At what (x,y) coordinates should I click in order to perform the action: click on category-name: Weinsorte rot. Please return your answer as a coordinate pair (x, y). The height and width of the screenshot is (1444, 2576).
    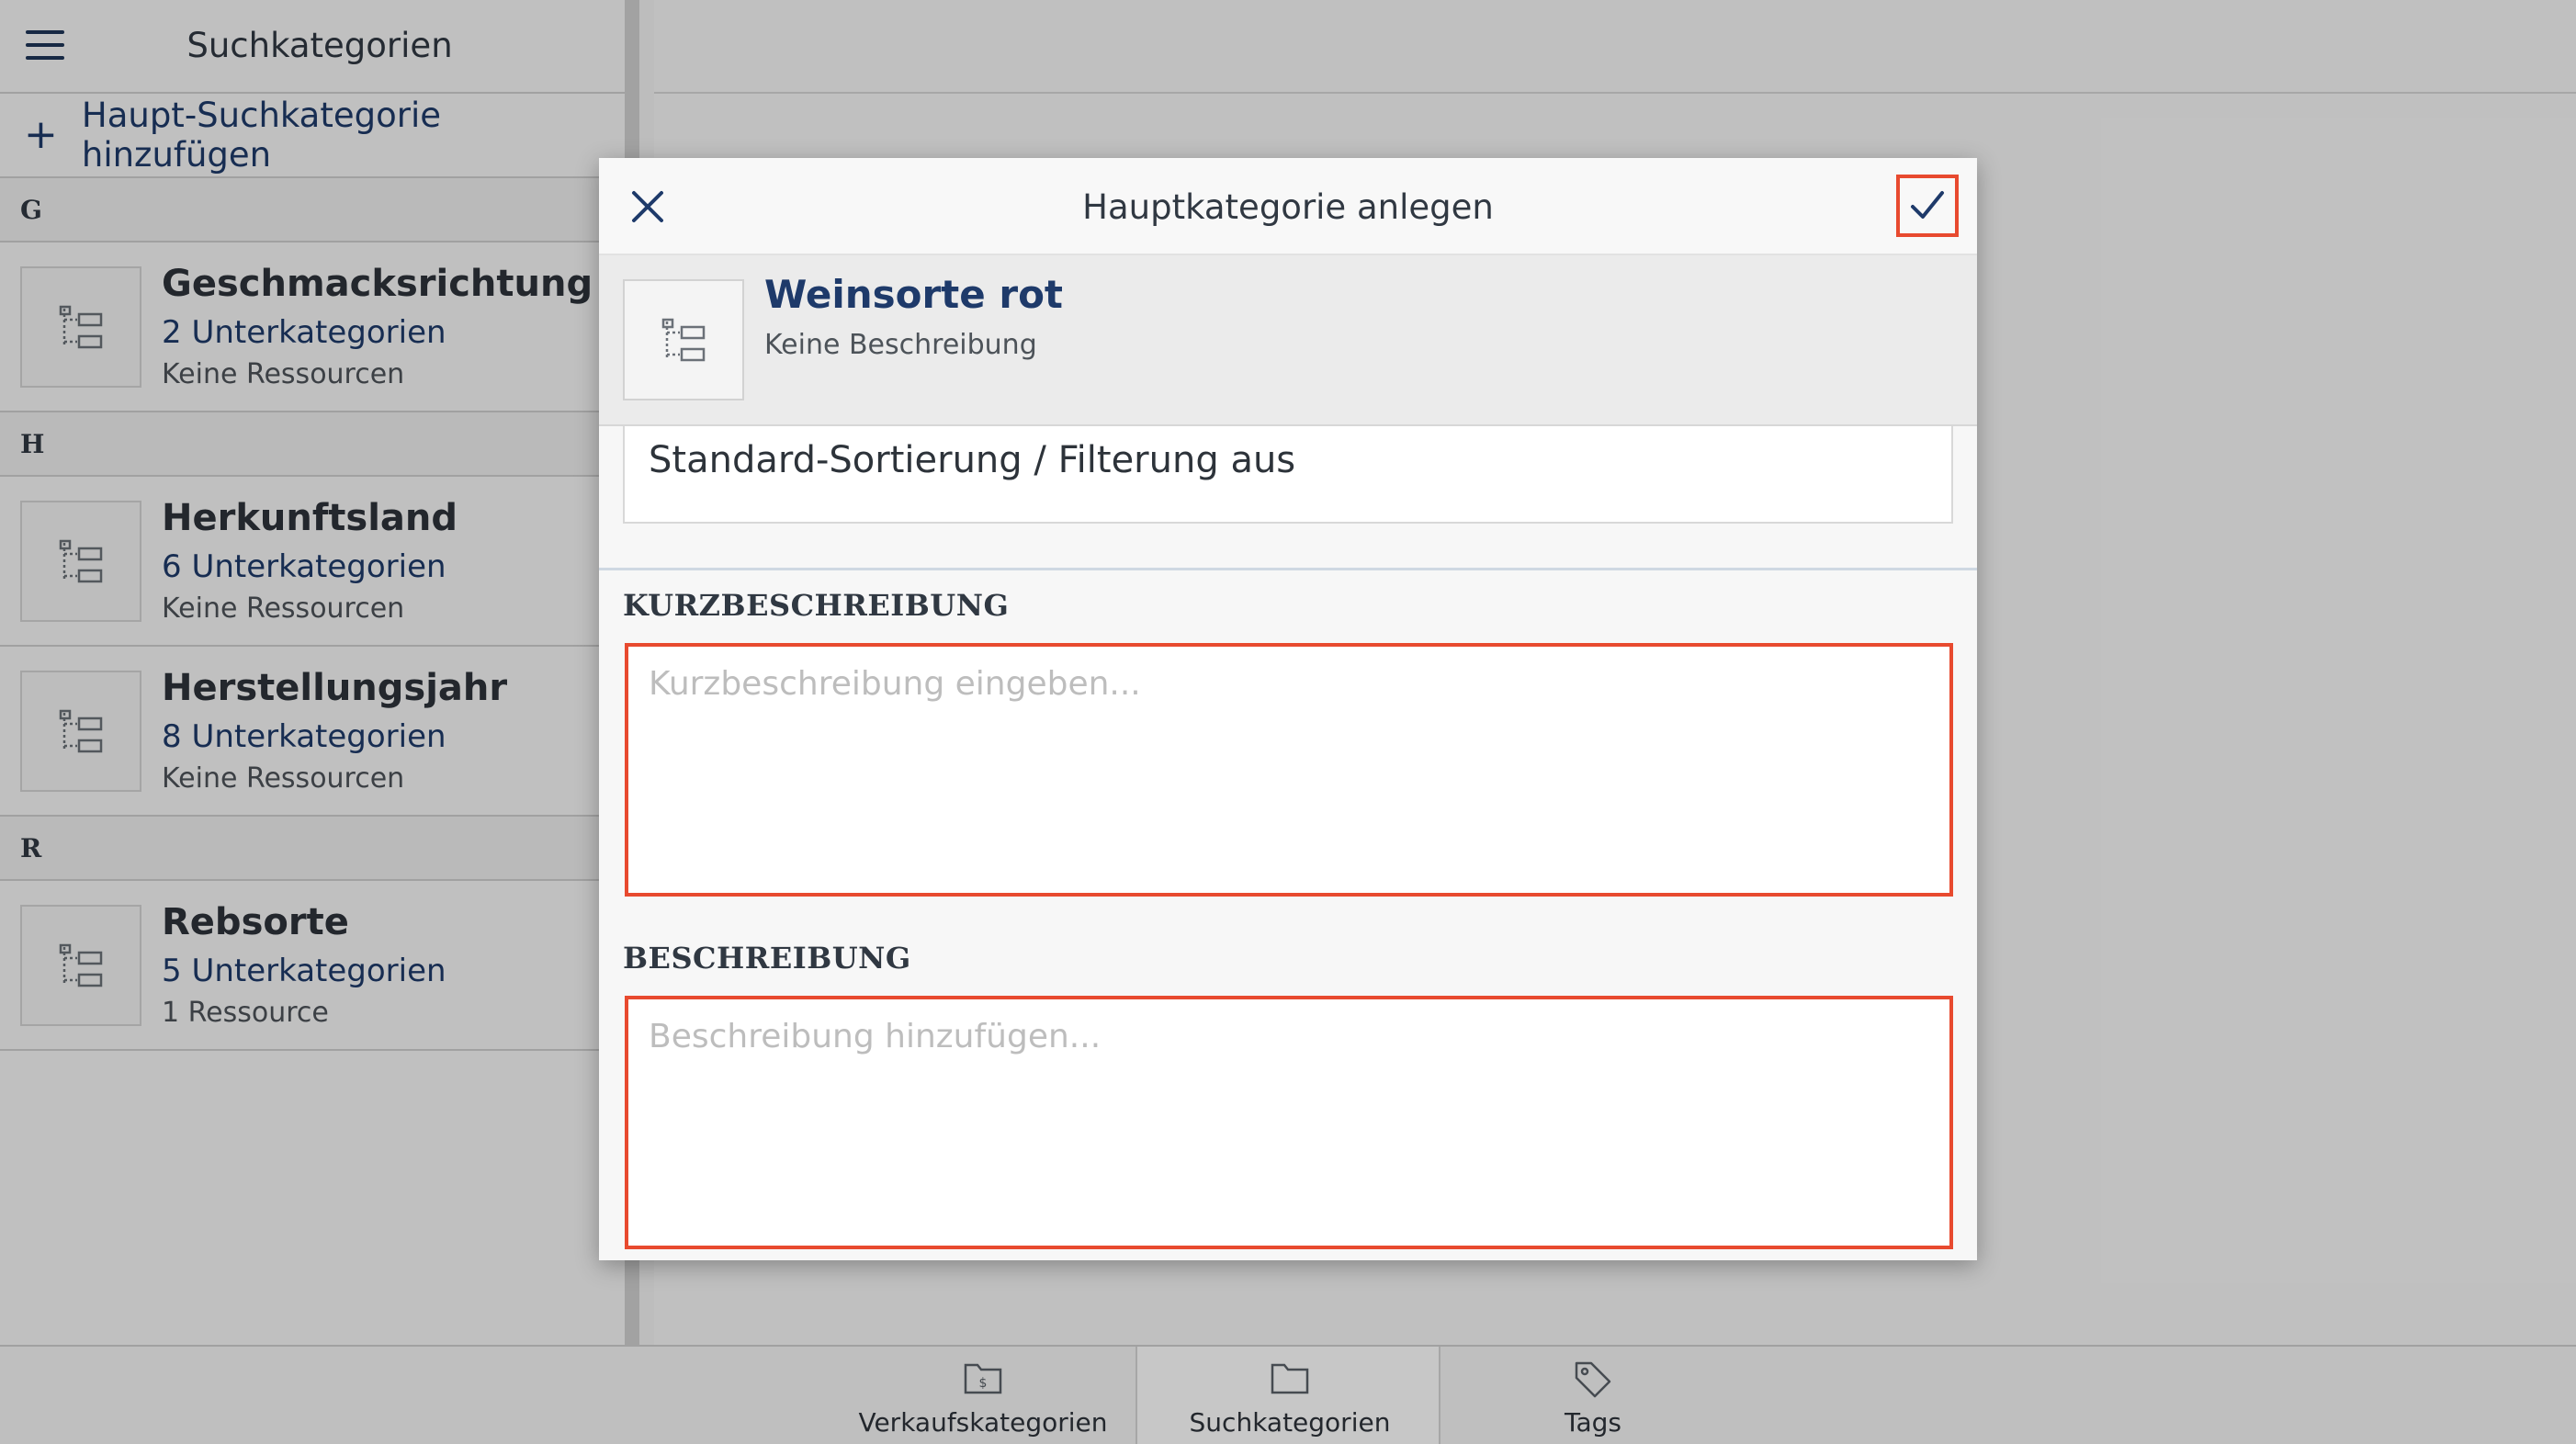
    Looking at the image, I should click on (914, 294).